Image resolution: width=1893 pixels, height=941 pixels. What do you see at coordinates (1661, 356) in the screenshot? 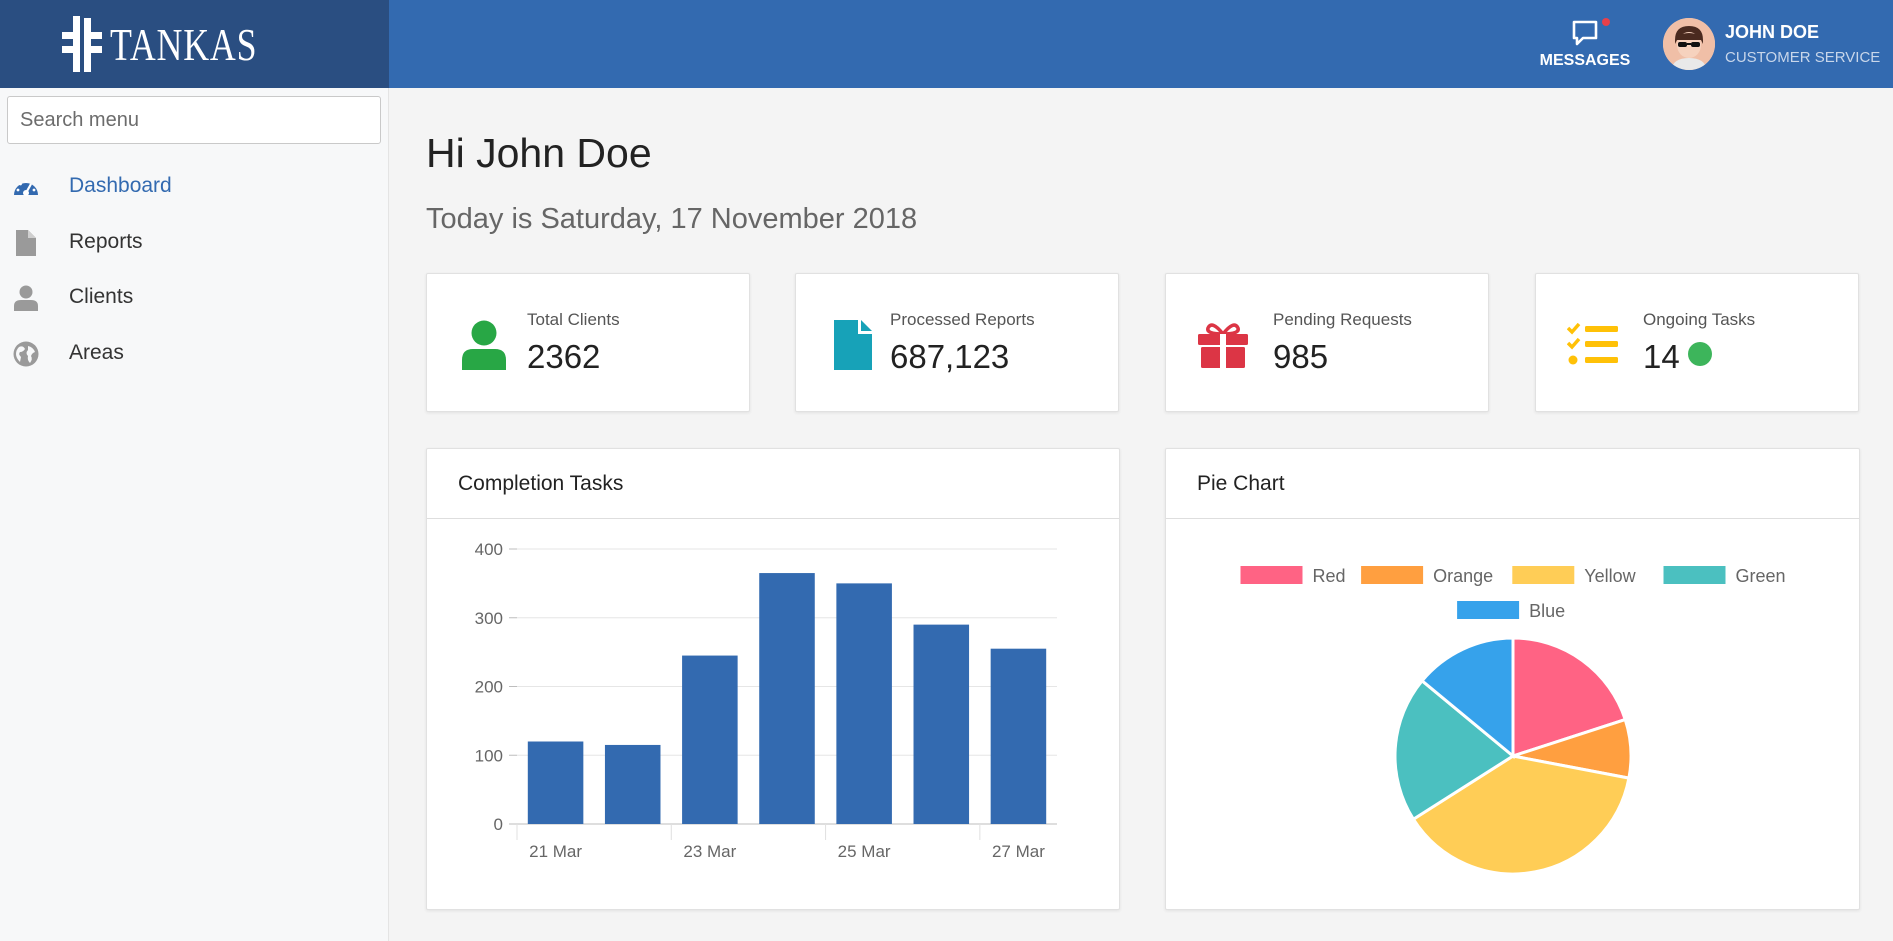
I see `stat-value: 14` at bounding box center [1661, 356].